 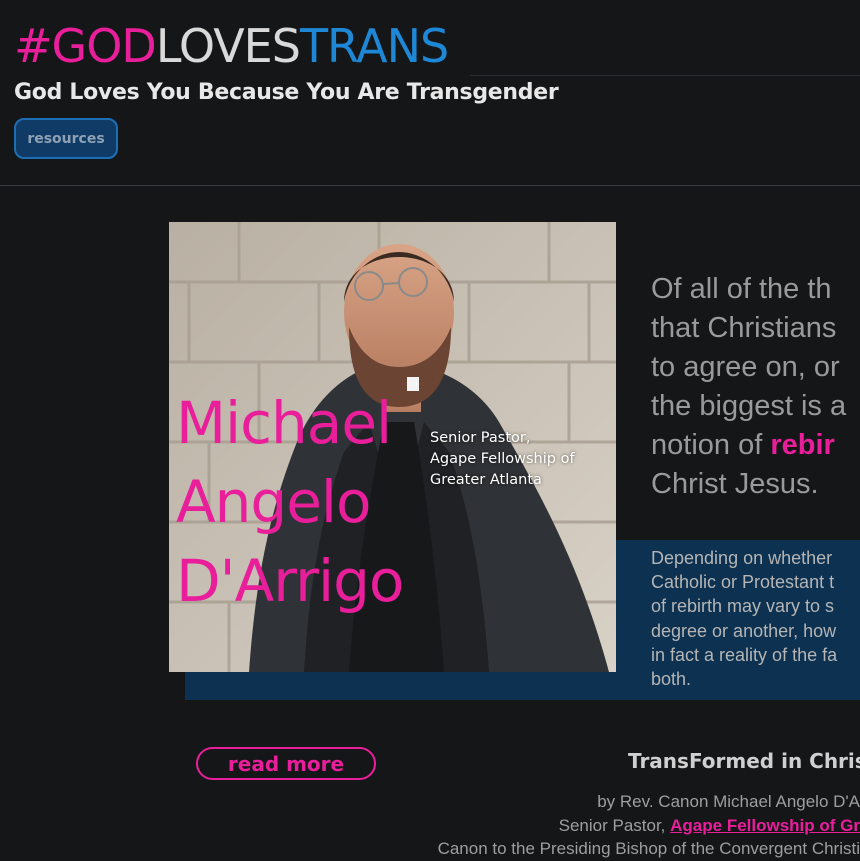 I want to click on pastor-name: Michael Angelo D'Arrigo, so click(x=290, y=502).